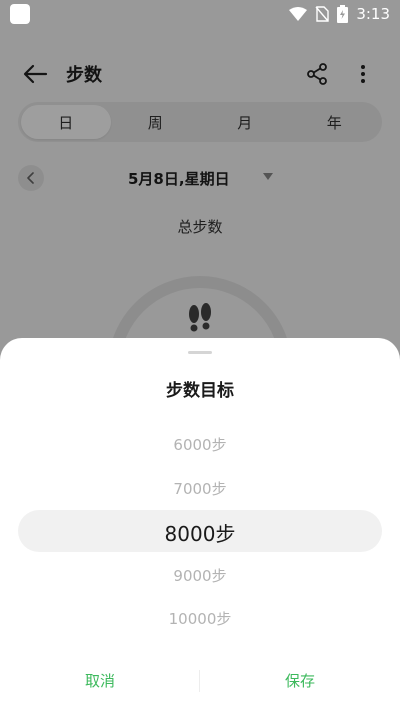  What do you see at coordinates (200, 391) in the screenshot?
I see `sheet-title: 步数目标` at bounding box center [200, 391].